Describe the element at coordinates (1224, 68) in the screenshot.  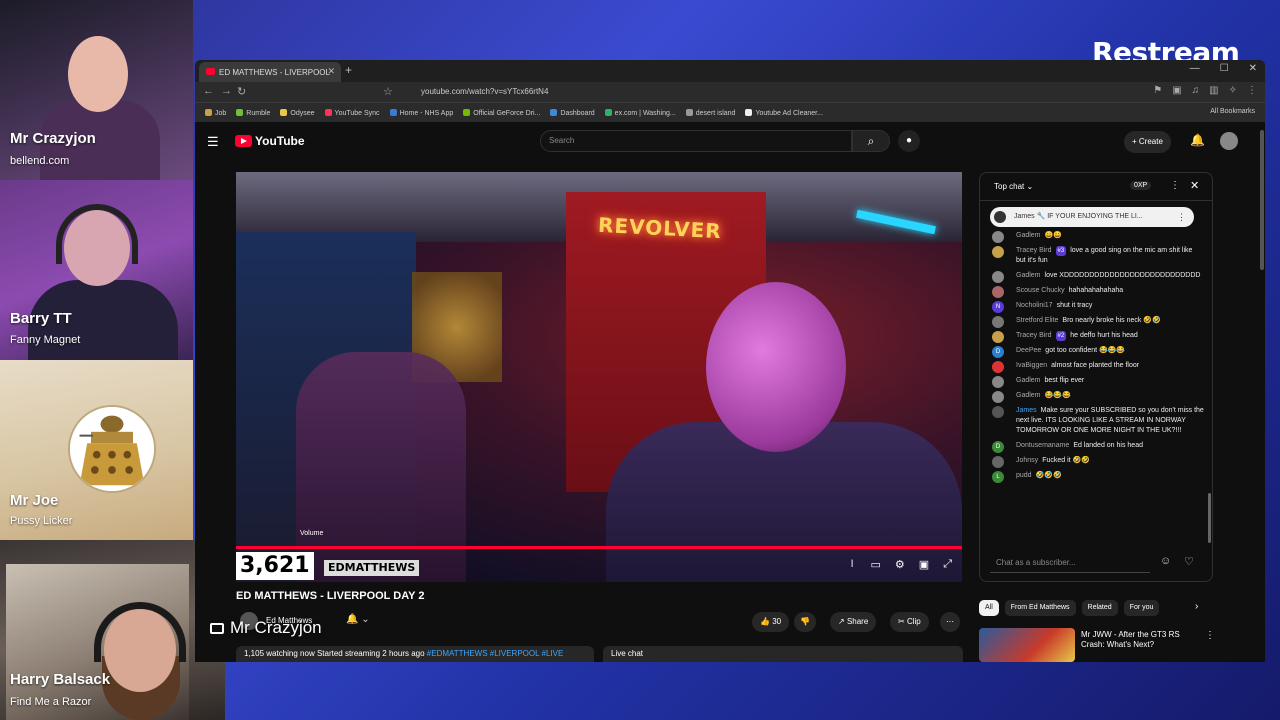
I see `maximize-icon: ☐` at that location.